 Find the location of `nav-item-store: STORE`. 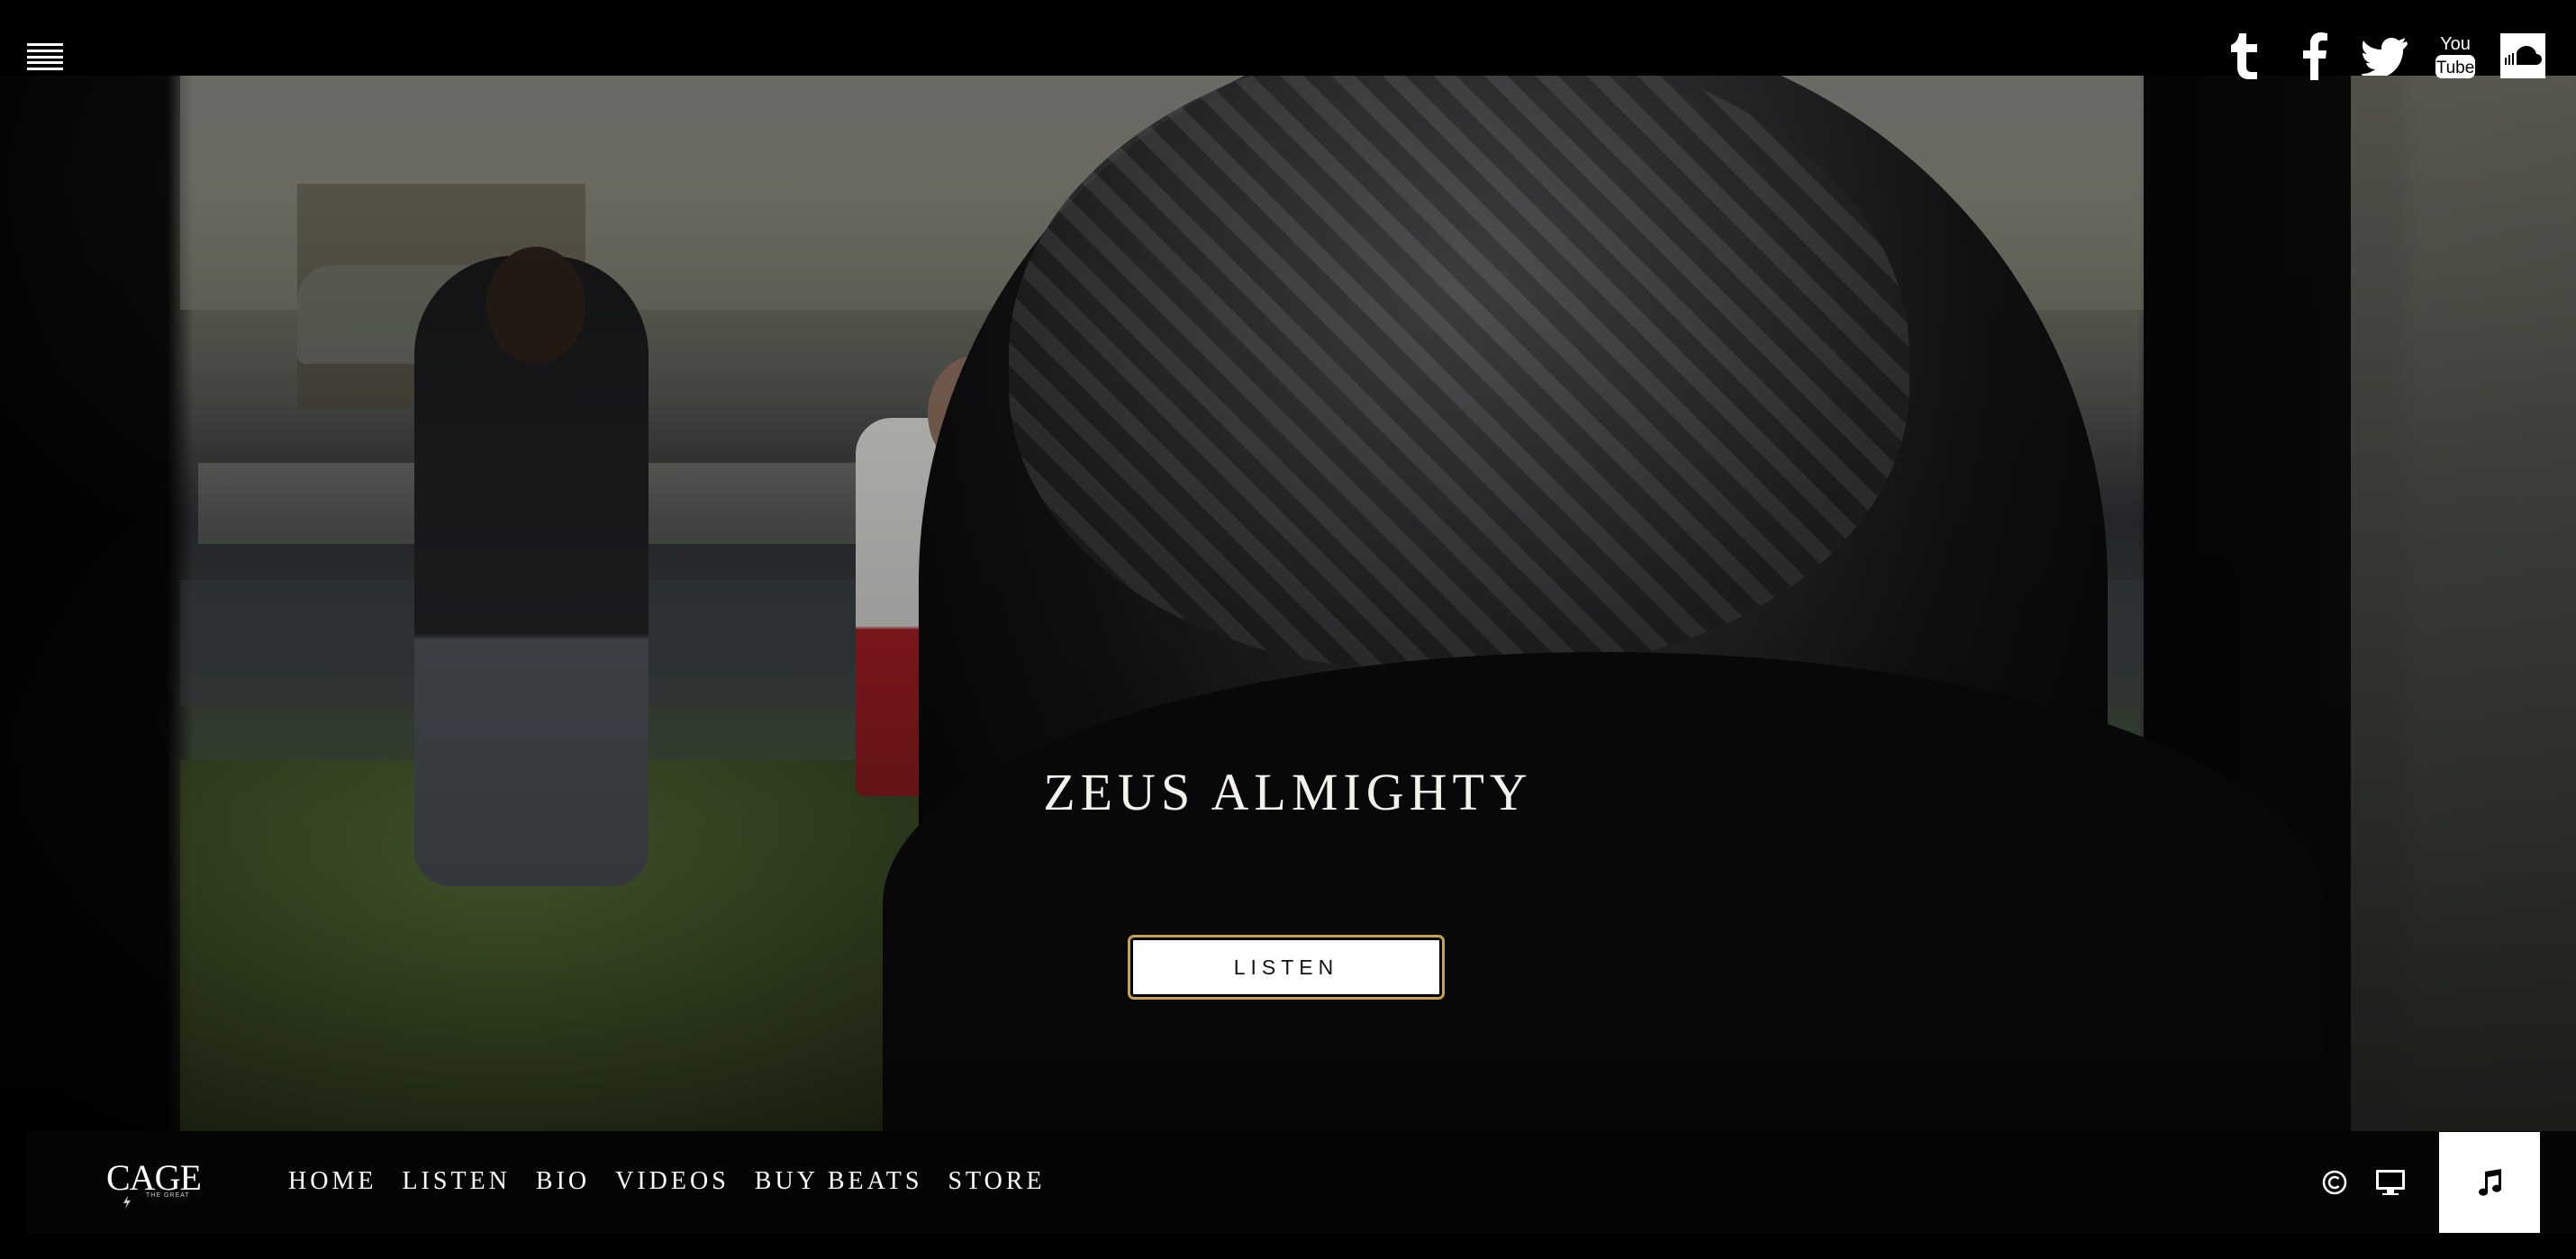

nav-item-store: STORE is located at coordinates (997, 1181).